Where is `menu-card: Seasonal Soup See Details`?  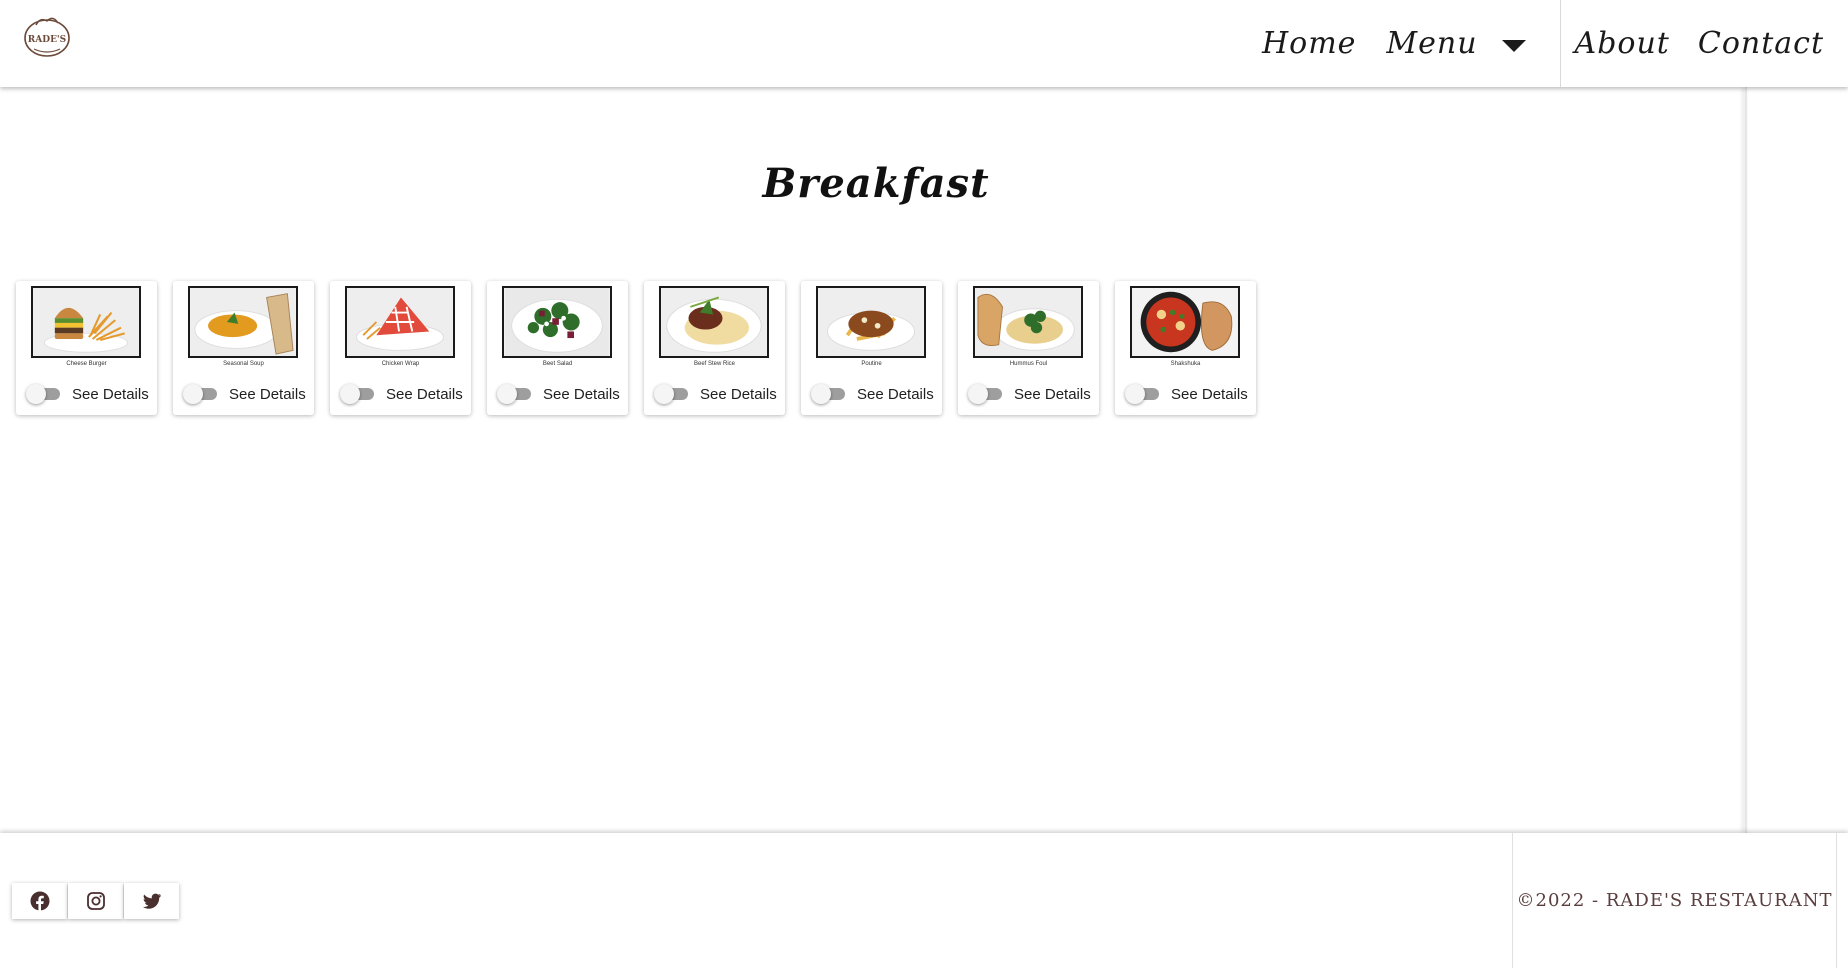
menu-card: Seasonal Soup See Details is located at coordinates (243, 348).